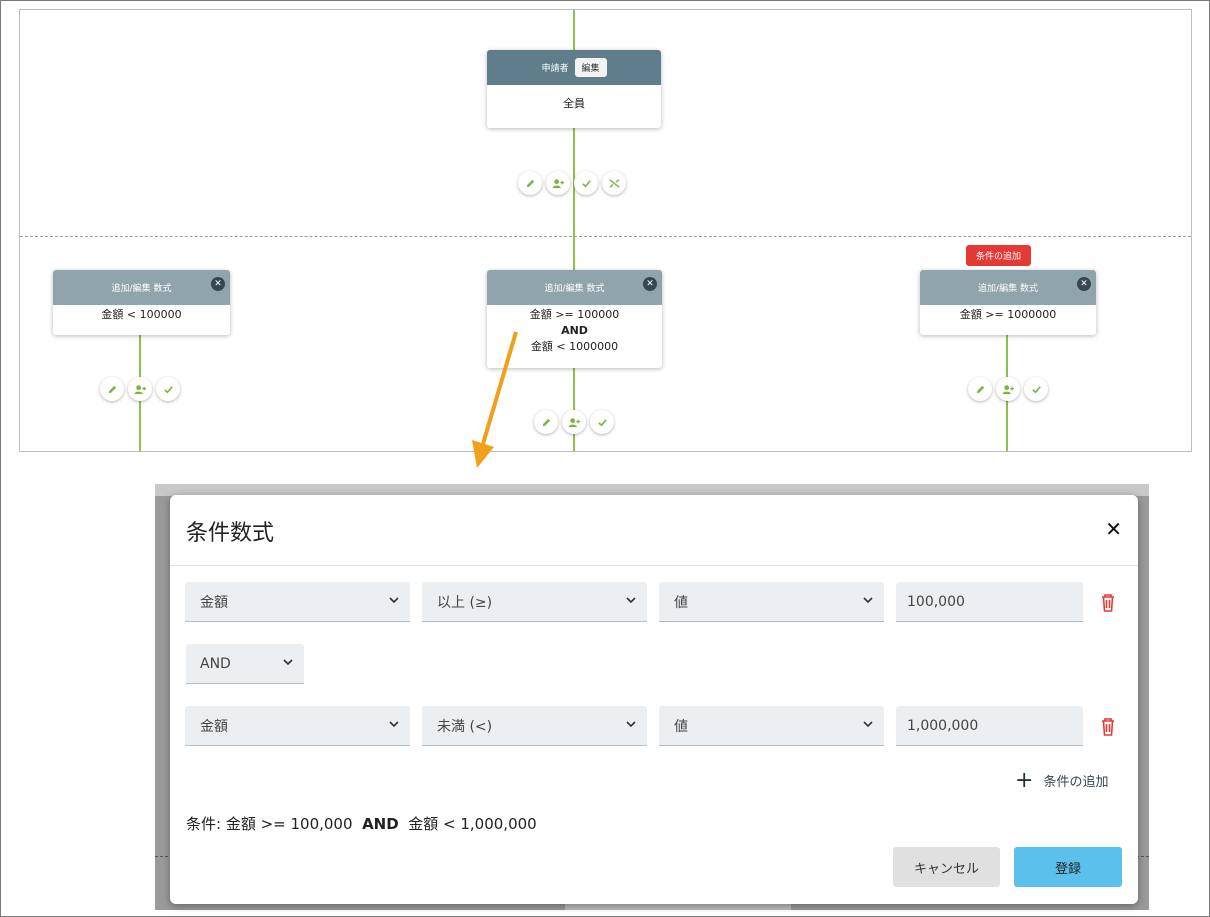 The width and height of the screenshot is (1210, 917). I want to click on dialog-title: 条件数式, so click(230, 533).